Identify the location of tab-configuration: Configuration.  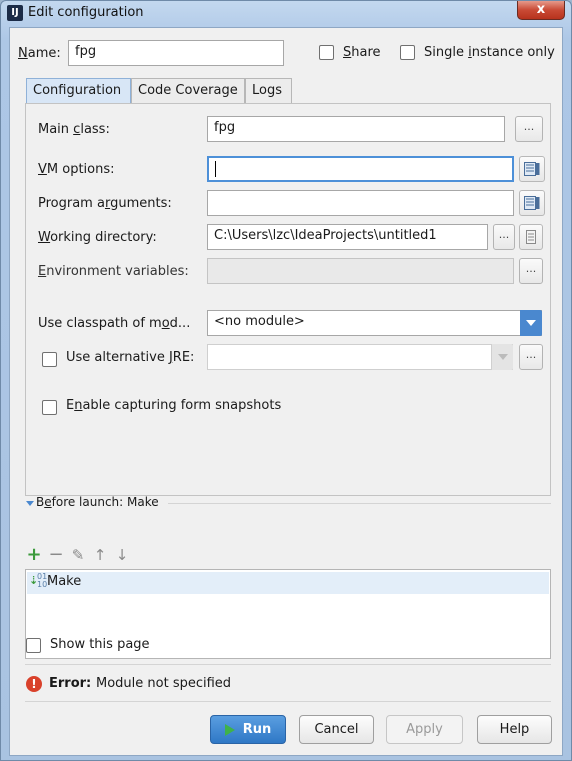
(78, 91).